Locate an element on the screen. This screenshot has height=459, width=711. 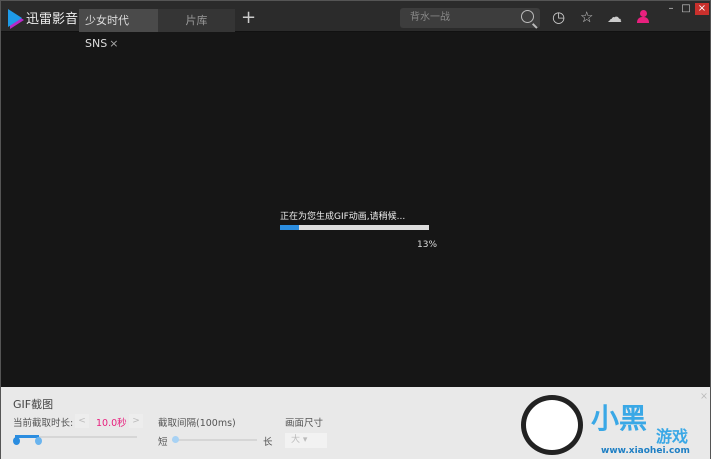
logo-icon is located at coordinates (15, 17).